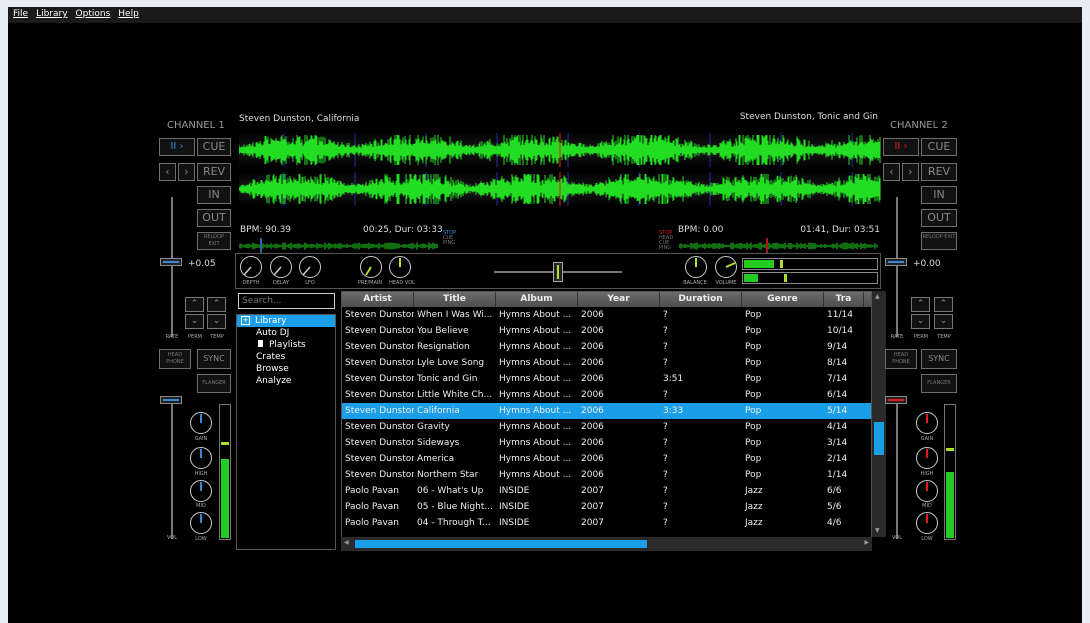  I want to click on sidebar-item-auto-dj: Auto DJ, so click(286, 333).